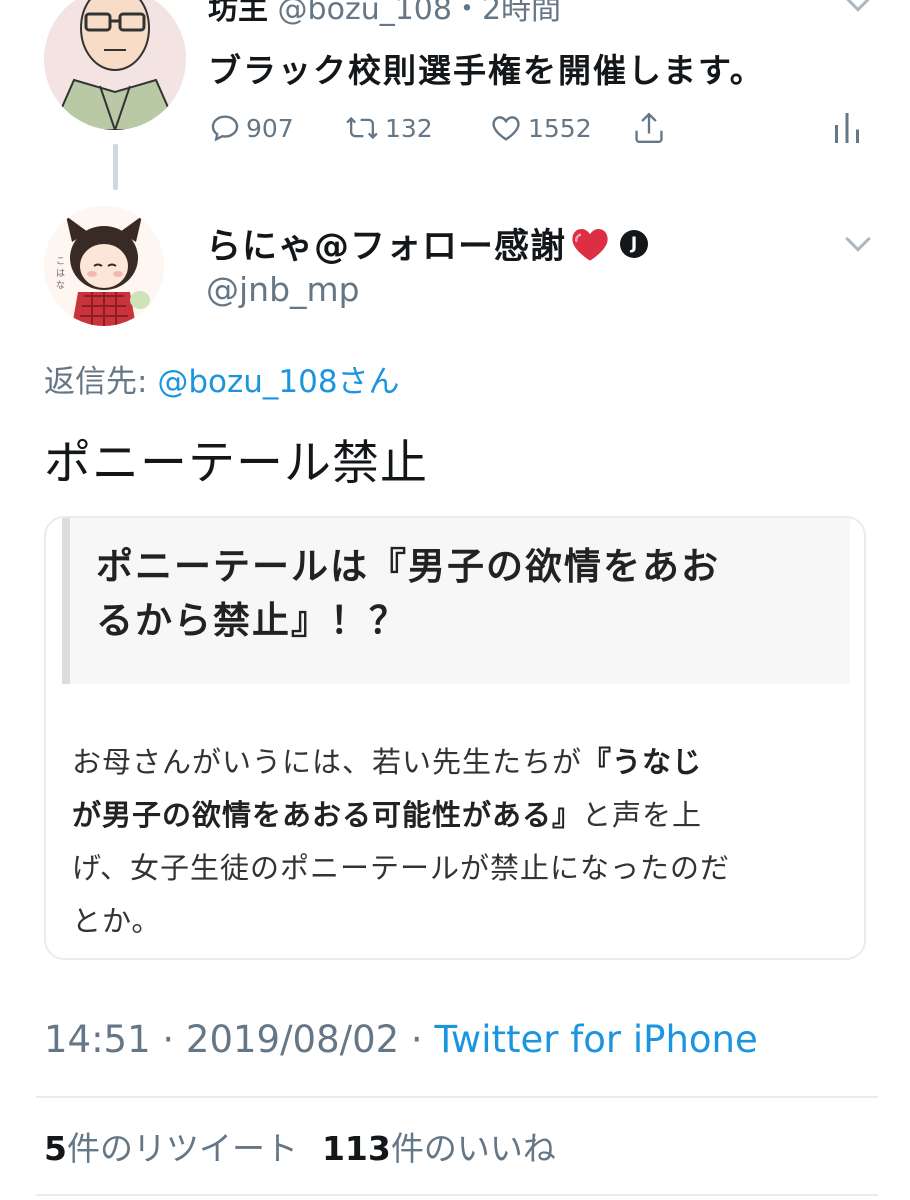  What do you see at coordinates (590, 244) in the screenshot?
I see `red-heart-emoji-icon` at bounding box center [590, 244].